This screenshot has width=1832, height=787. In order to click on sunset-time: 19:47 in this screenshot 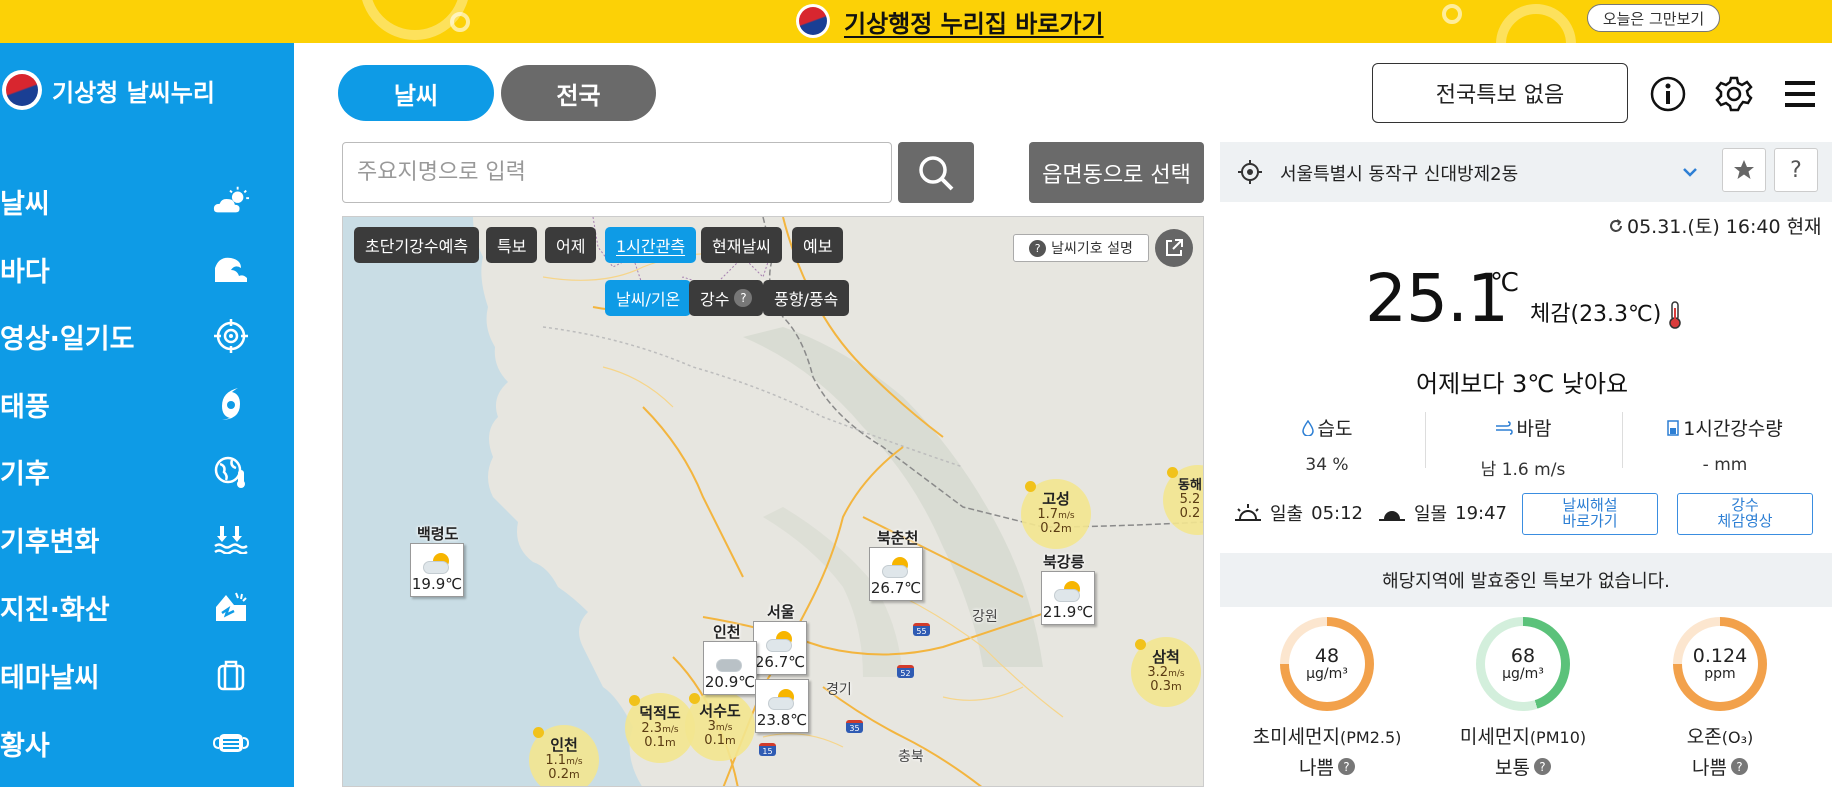, I will do `click(1481, 513)`.